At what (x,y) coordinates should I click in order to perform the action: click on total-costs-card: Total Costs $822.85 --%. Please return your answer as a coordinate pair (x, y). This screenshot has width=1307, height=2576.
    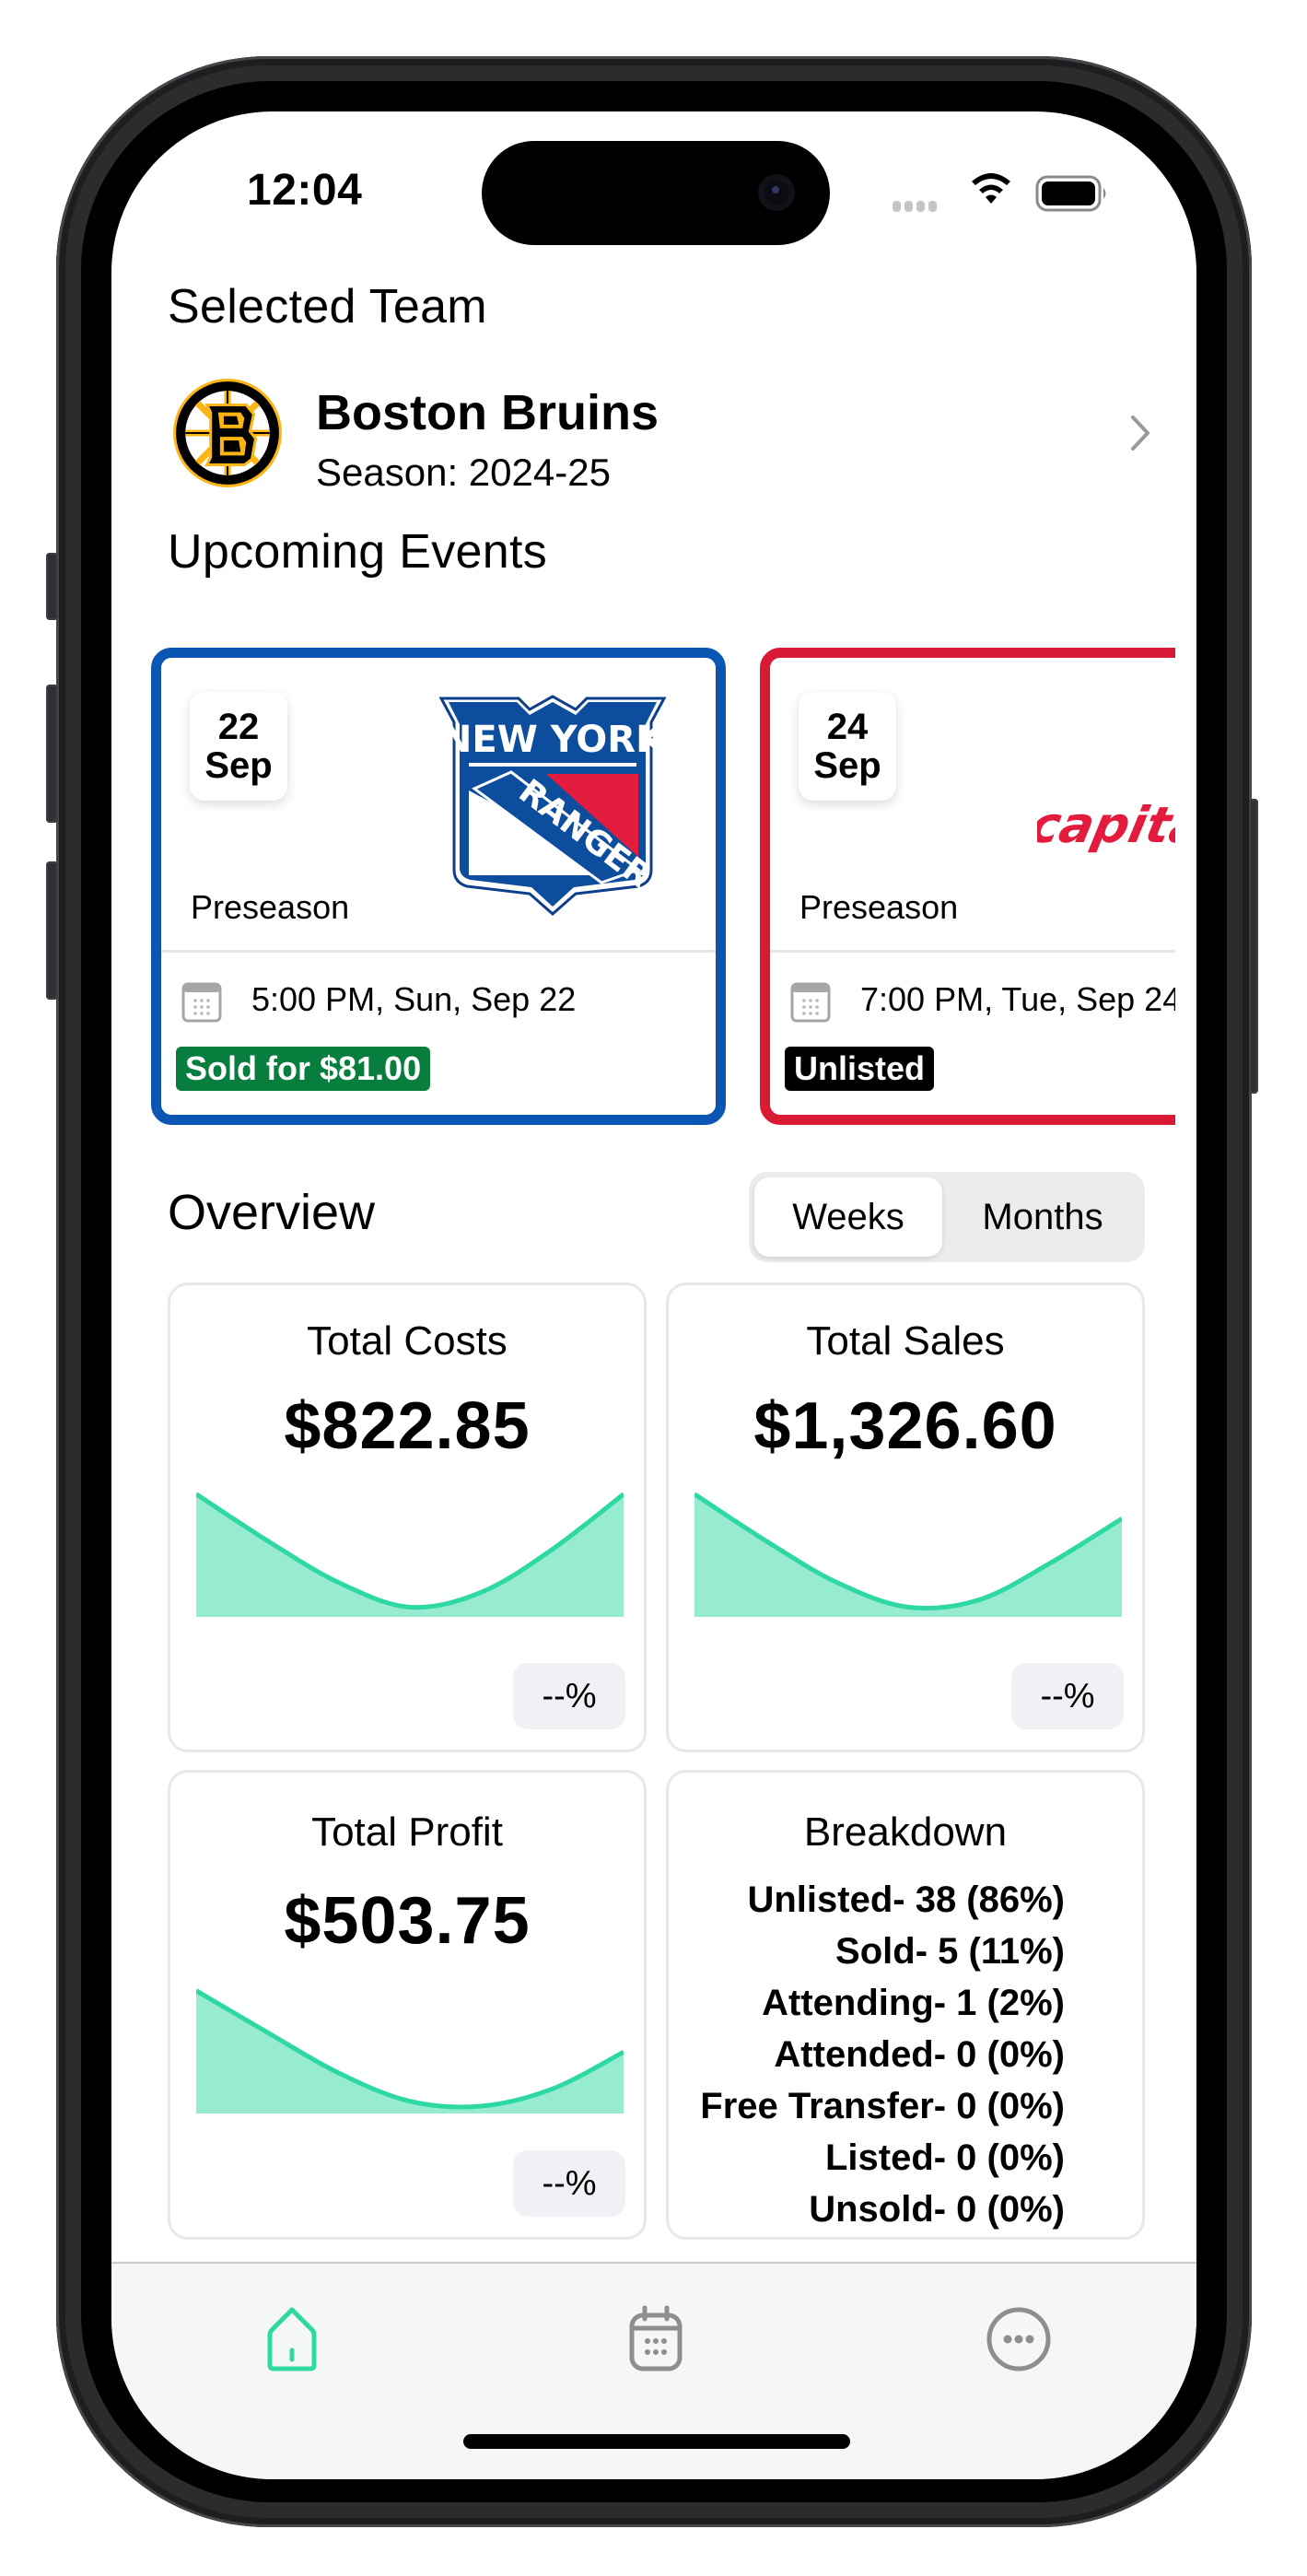
    Looking at the image, I should click on (407, 1517).